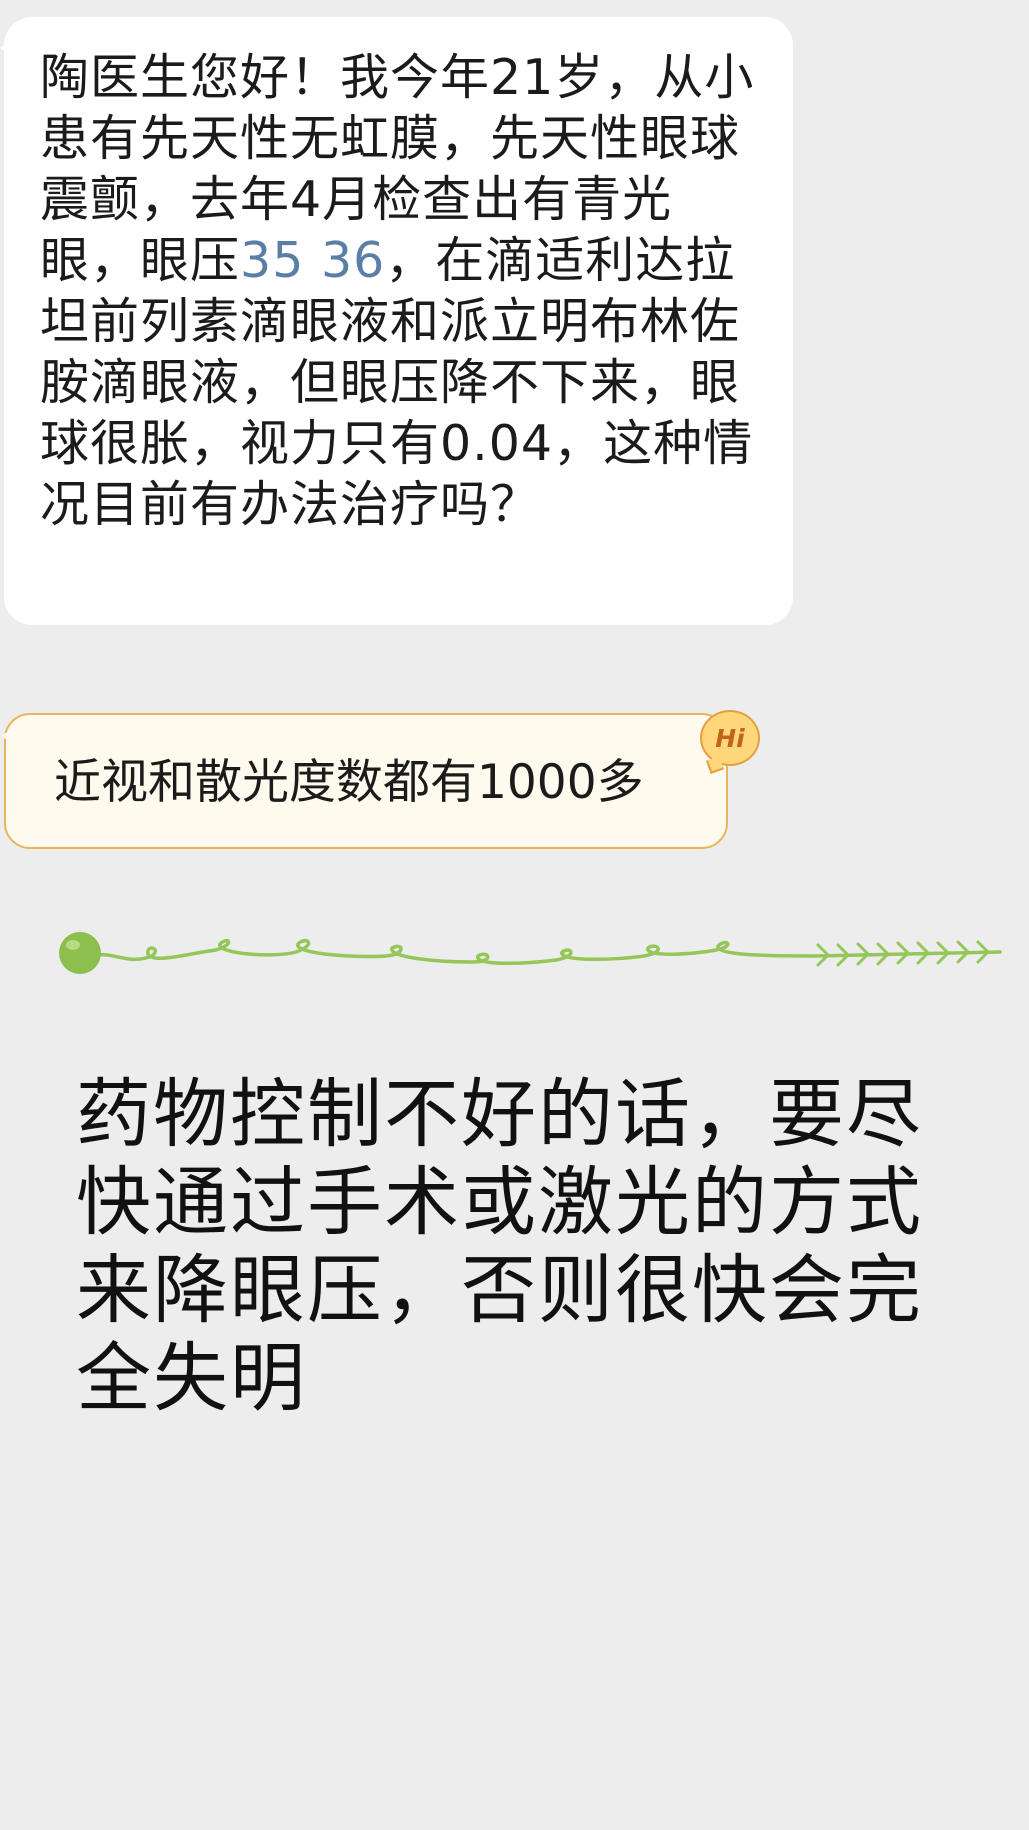 The image size is (1029, 1830). I want to click on note-message-bubble: 近视和散光度数都有1000多, so click(364, 781).